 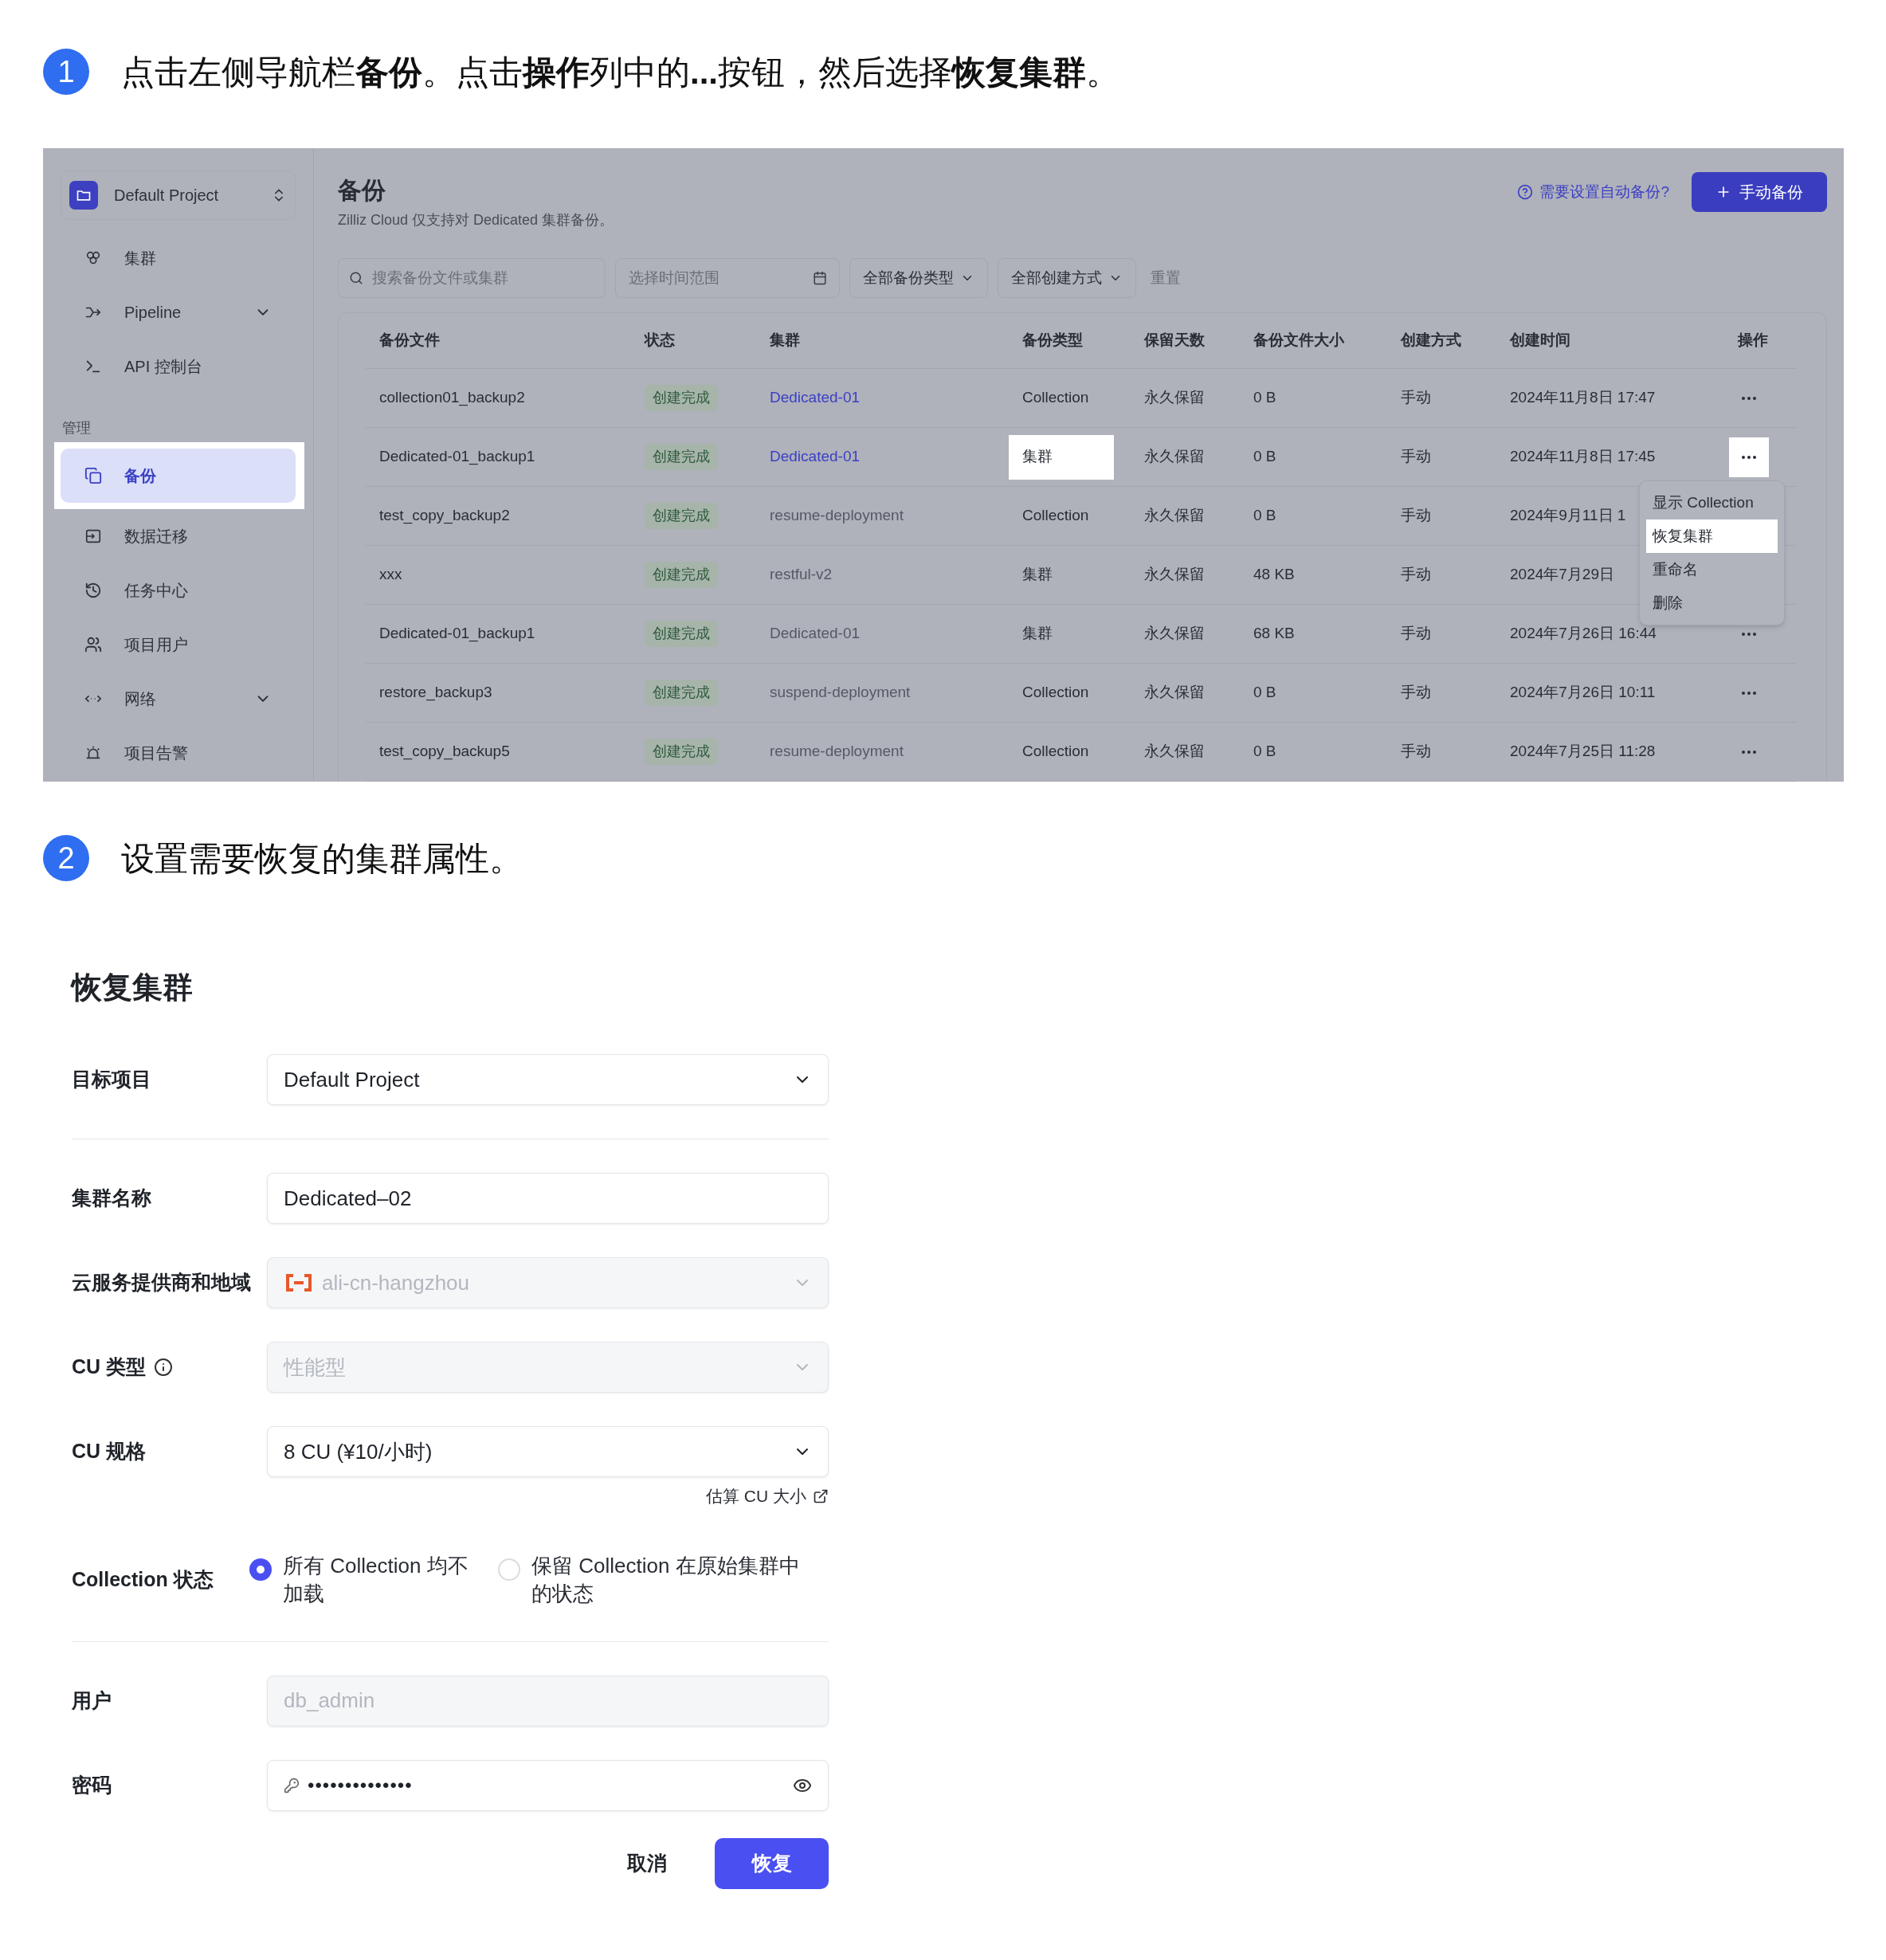 What do you see at coordinates (1712, 569) in the screenshot?
I see `menu-item: 重命名` at bounding box center [1712, 569].